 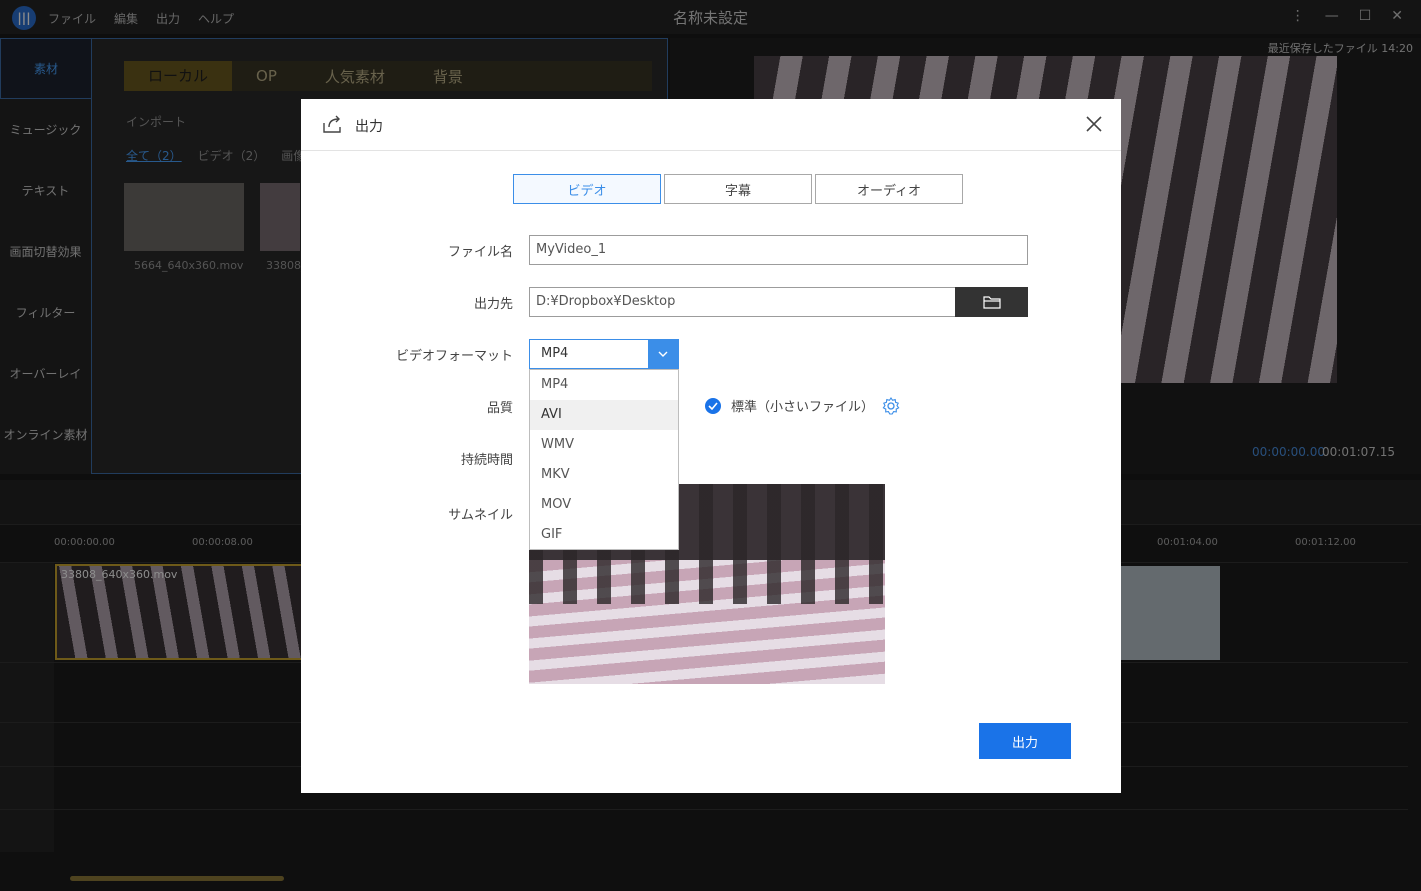 I want to click on format-label: ビデオフォーマット, so click(x=454, y=356).